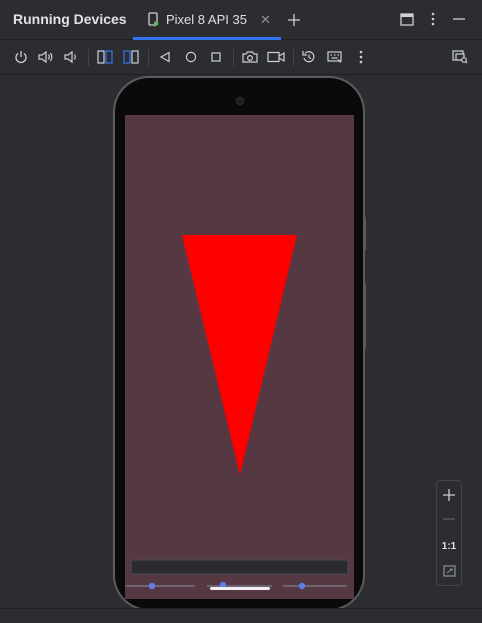 The image size is (482, 623). I want to click on red-triangle, so click(239, 355).